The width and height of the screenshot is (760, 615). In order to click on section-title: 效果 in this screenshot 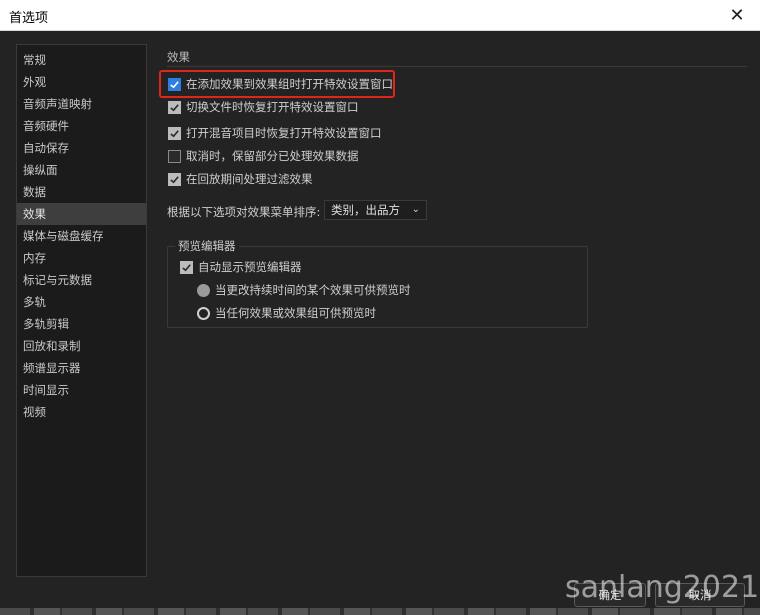, I will do `click(178, 57)`.